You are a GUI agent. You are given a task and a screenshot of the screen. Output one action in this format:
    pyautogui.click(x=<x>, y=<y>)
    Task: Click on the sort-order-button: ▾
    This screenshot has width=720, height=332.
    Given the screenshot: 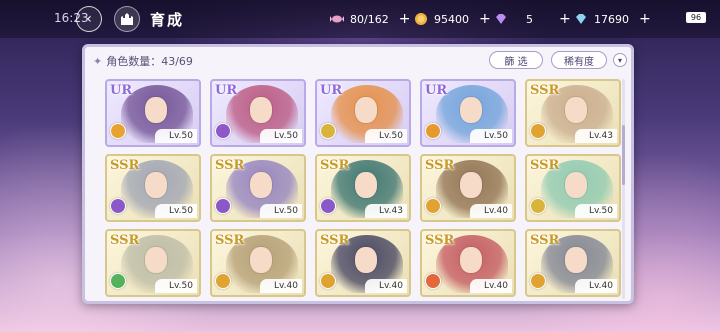 What is the action you would take?
    pyautogui.click(x=620, y=60)
    